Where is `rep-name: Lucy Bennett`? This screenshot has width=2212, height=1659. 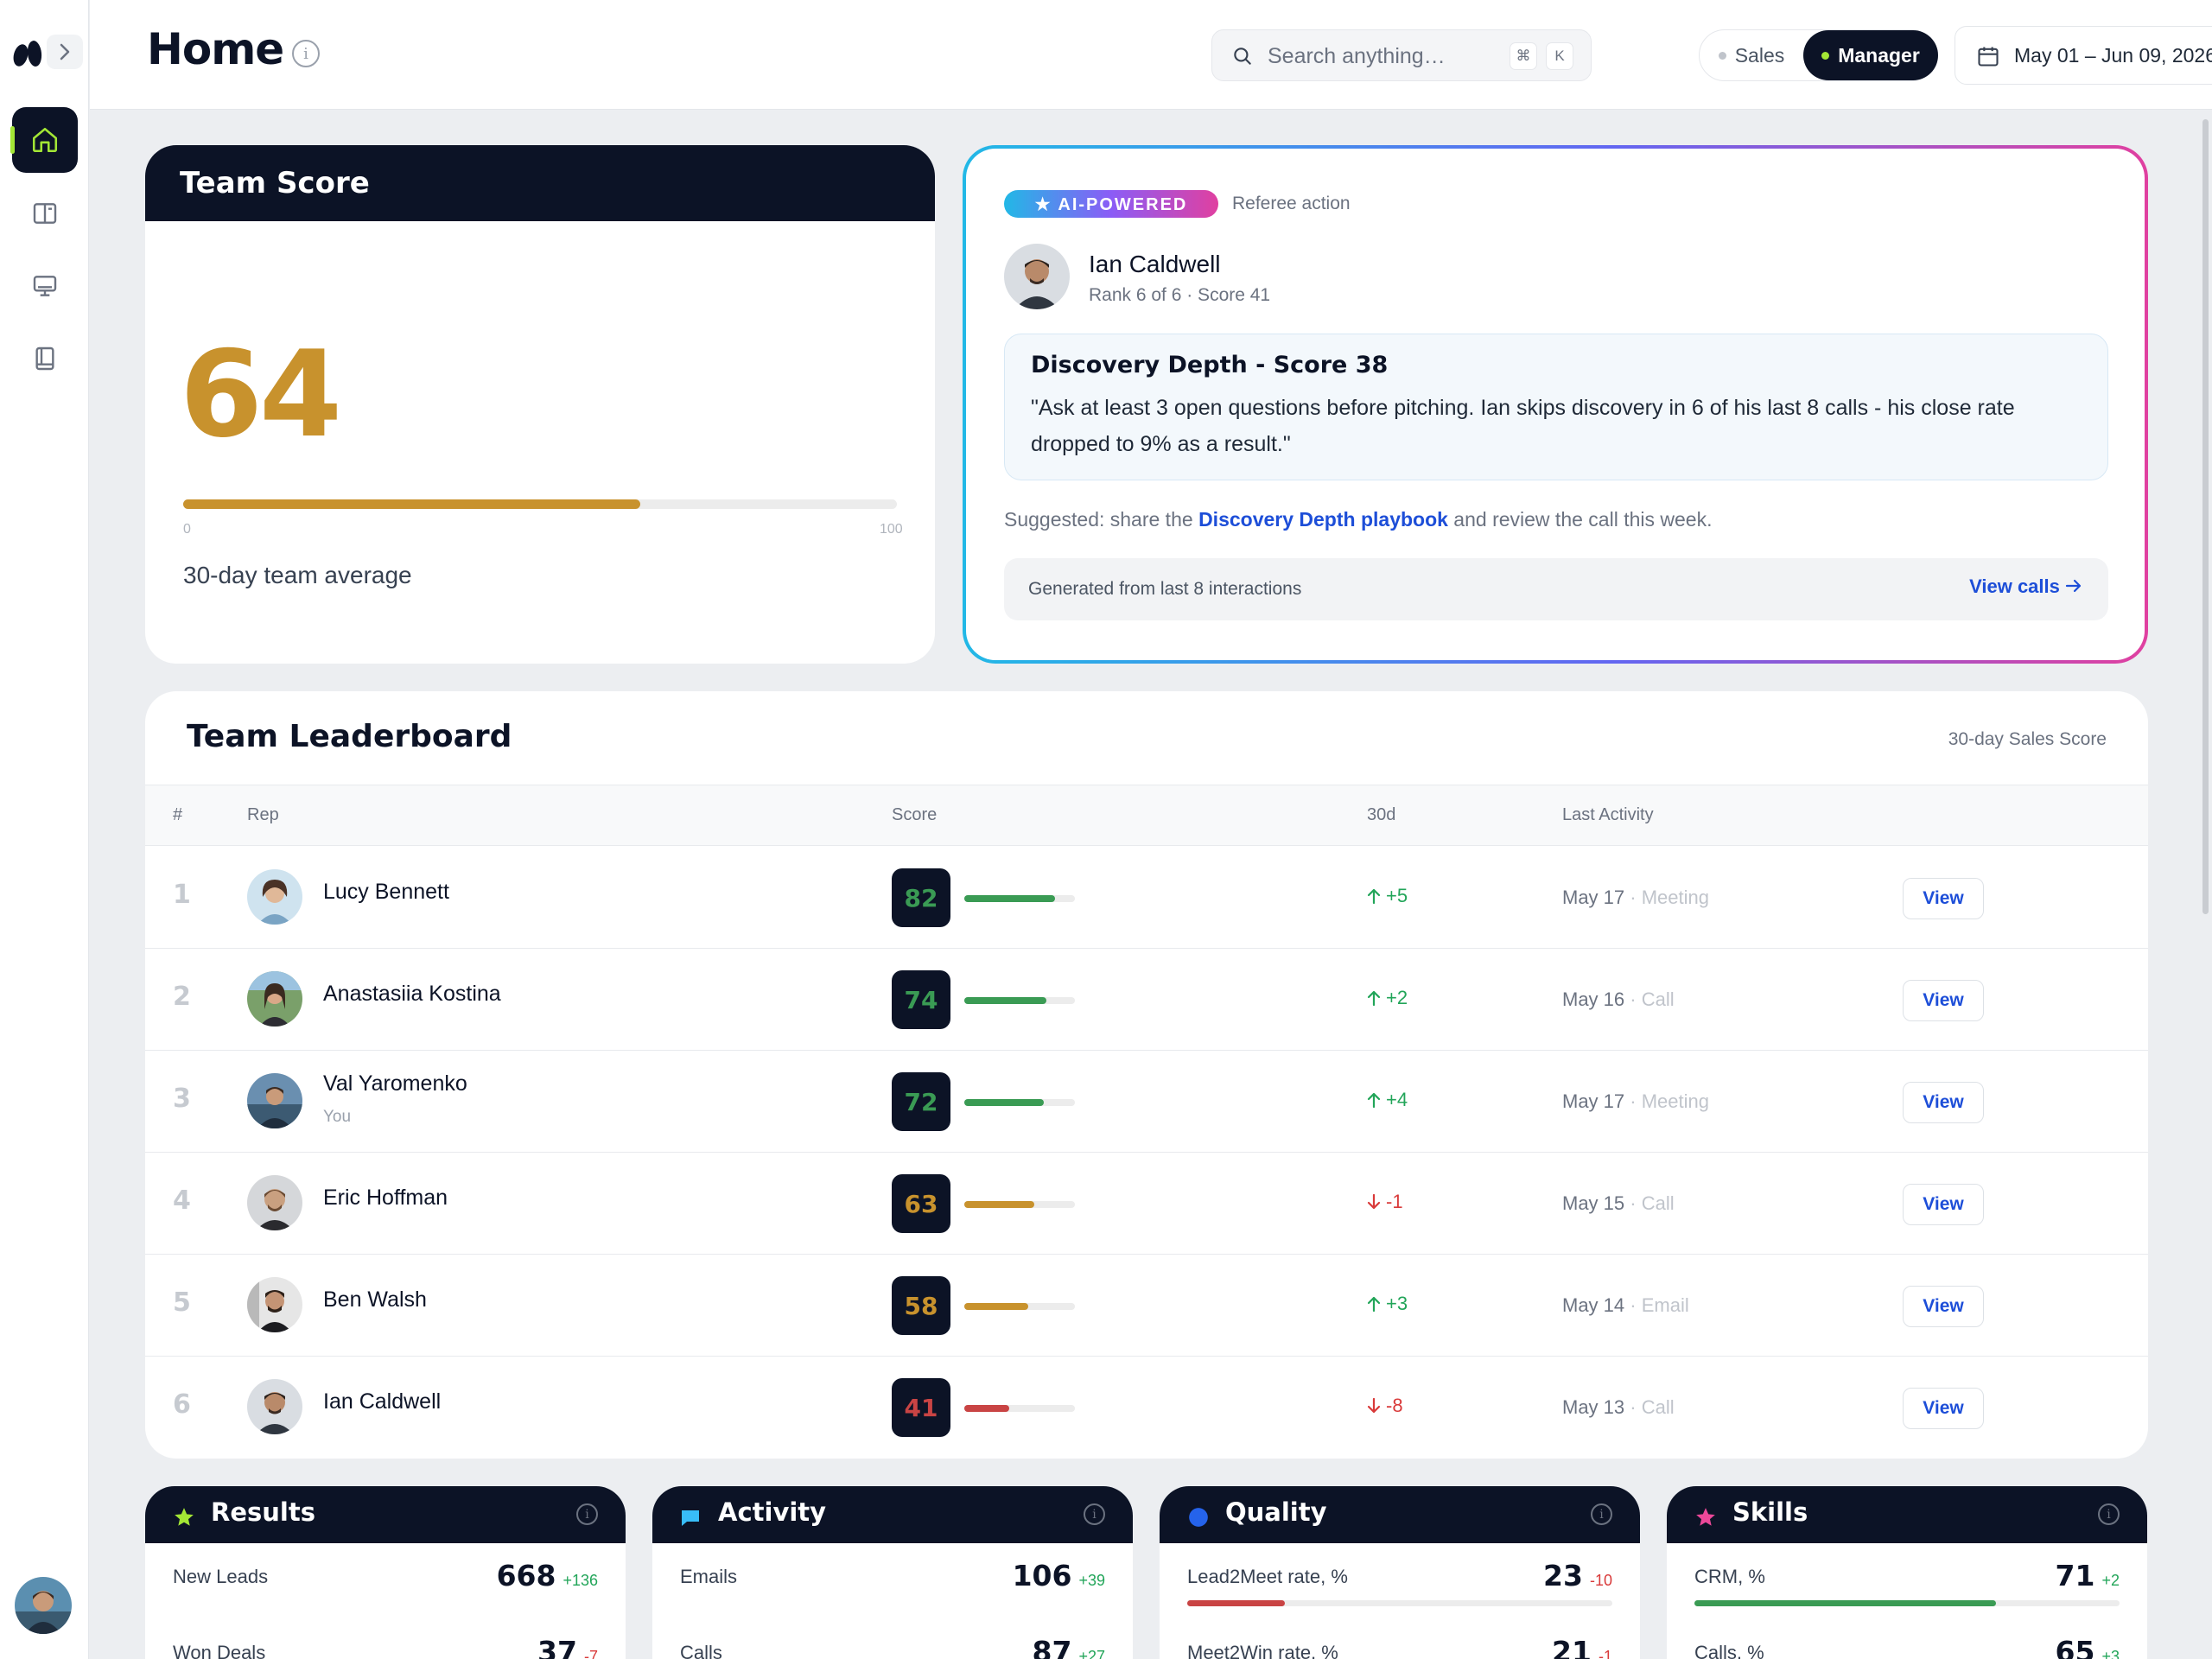 rep-name: Lucy Bennett is located at coordinates (386, 892).